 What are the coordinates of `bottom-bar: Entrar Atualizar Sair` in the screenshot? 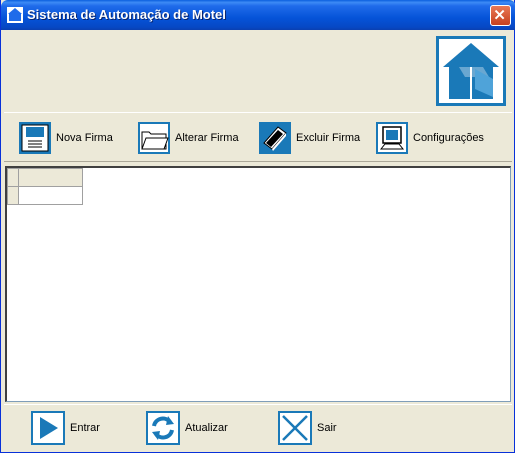 It's located at (258, 427).